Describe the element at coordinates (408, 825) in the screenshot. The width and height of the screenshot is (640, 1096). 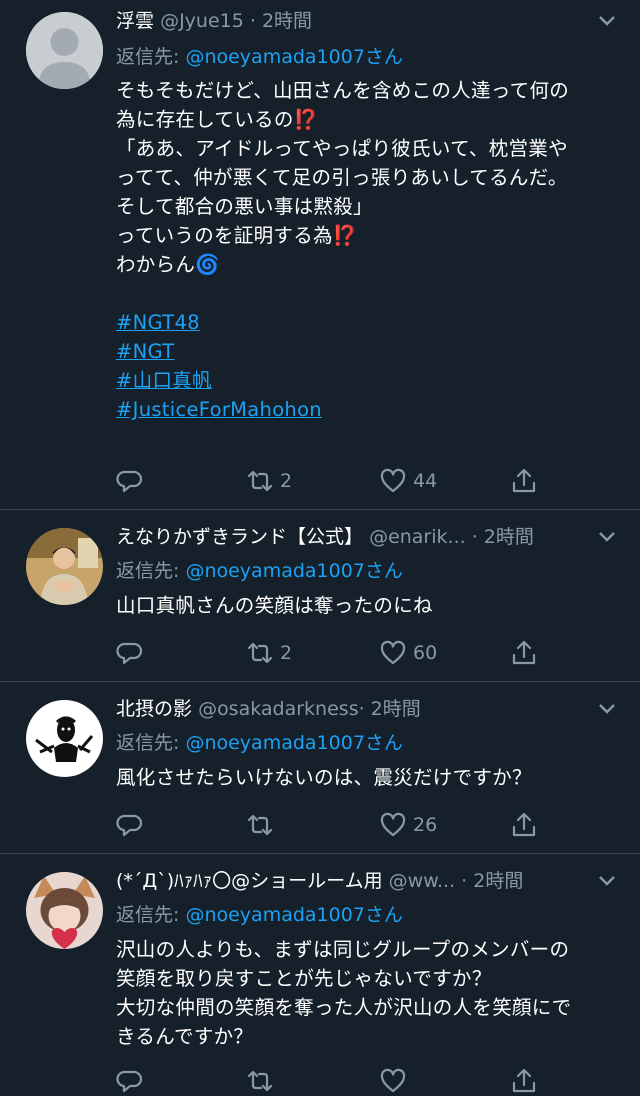
I see `like-button: 26` at that location.